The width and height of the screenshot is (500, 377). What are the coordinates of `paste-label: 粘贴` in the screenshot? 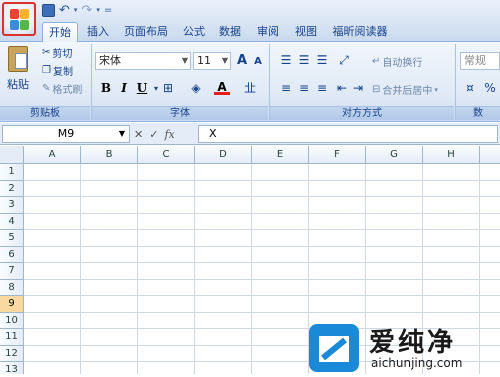 It's located at (18, 84).